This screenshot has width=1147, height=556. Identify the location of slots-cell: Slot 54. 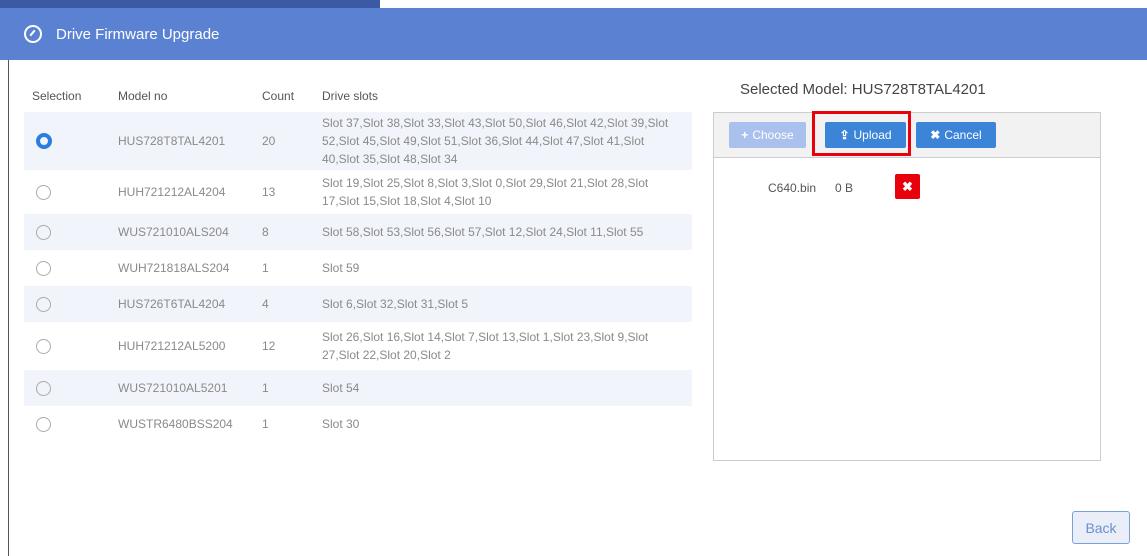
(341, 388).